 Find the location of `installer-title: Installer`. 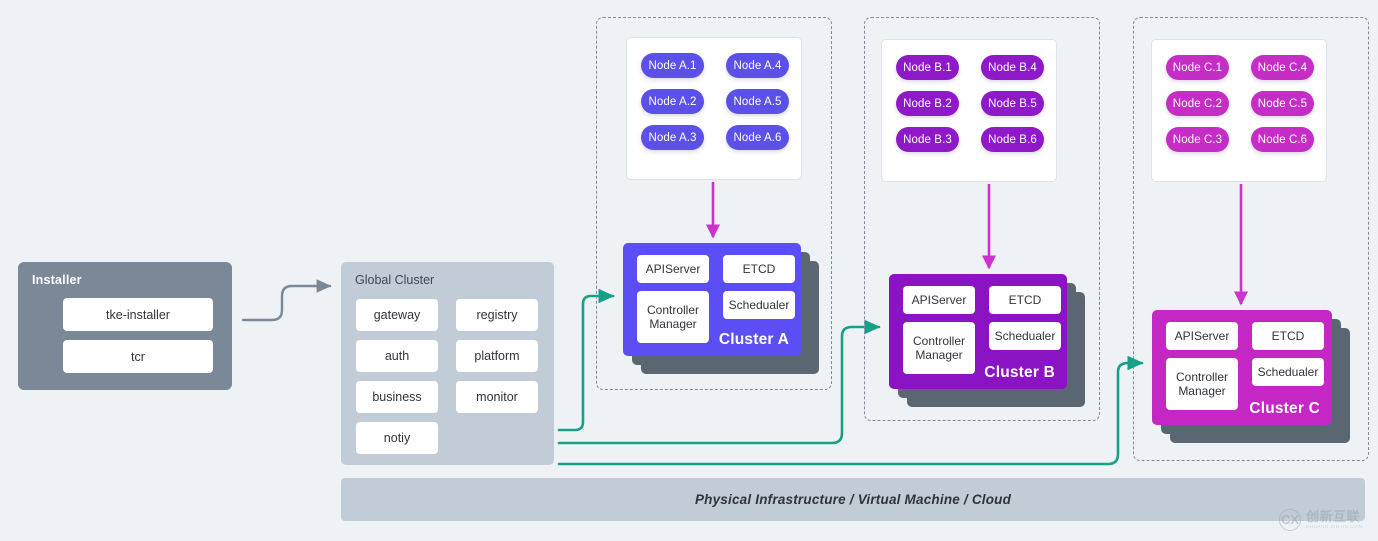

installer-title: Installer is located at coordinates (57, 280).